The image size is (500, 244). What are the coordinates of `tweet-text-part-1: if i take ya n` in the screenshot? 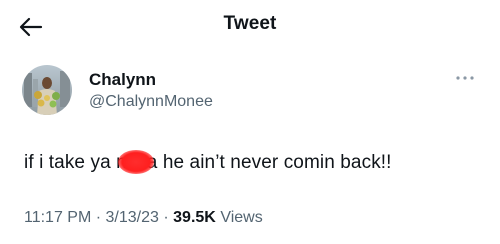 It's located at (75, 162).